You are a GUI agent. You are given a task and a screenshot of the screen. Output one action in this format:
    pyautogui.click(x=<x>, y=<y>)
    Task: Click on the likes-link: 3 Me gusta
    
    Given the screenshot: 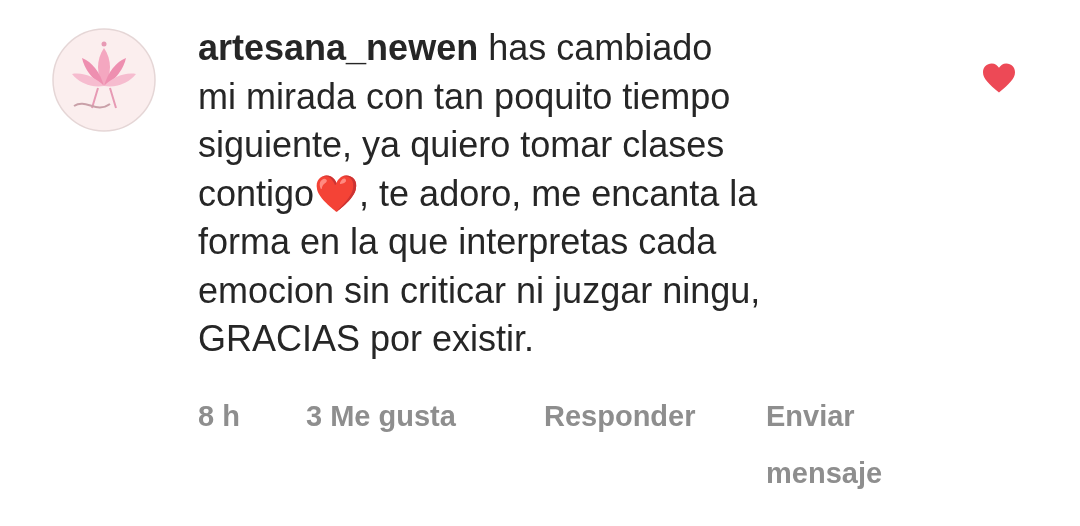 What is the action you would take?
    pyautogui.click(x=425, y=416)
    